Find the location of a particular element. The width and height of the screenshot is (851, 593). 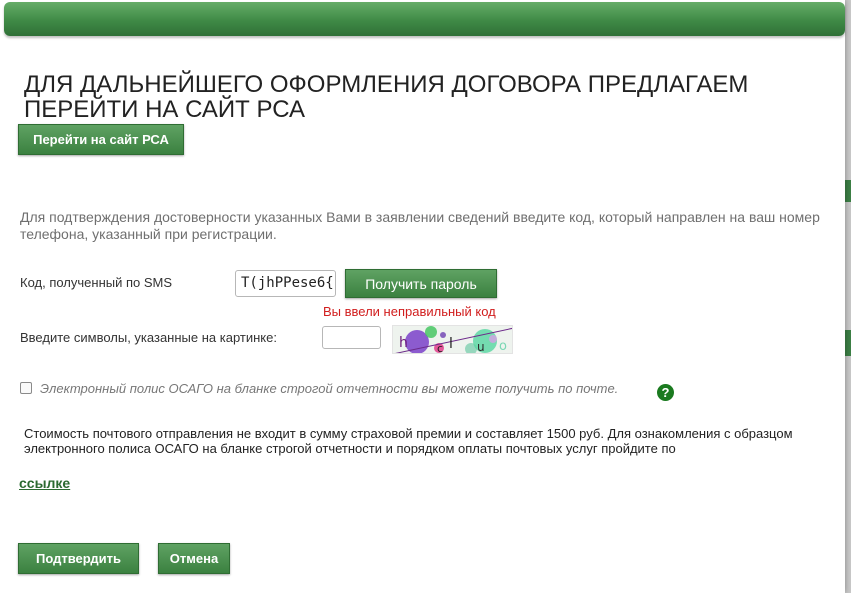

confirm-button: Подтвердить is located at coordinates (78, 558).